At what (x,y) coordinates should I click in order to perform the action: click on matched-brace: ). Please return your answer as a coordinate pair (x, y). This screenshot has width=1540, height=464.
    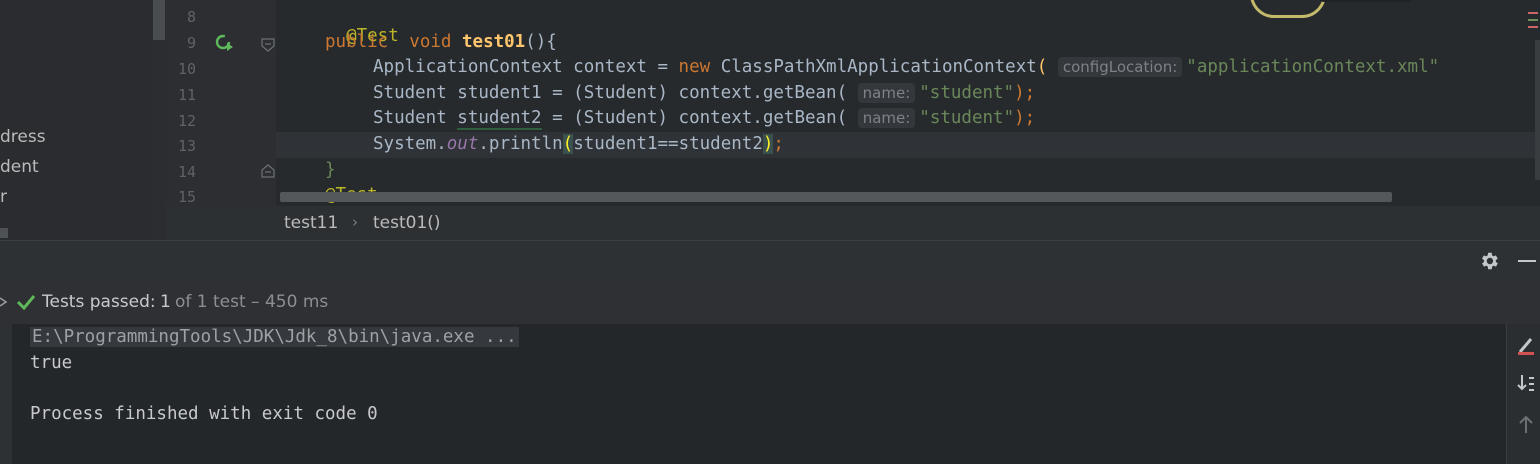
    Looking at the image, I should click on (768, 144).